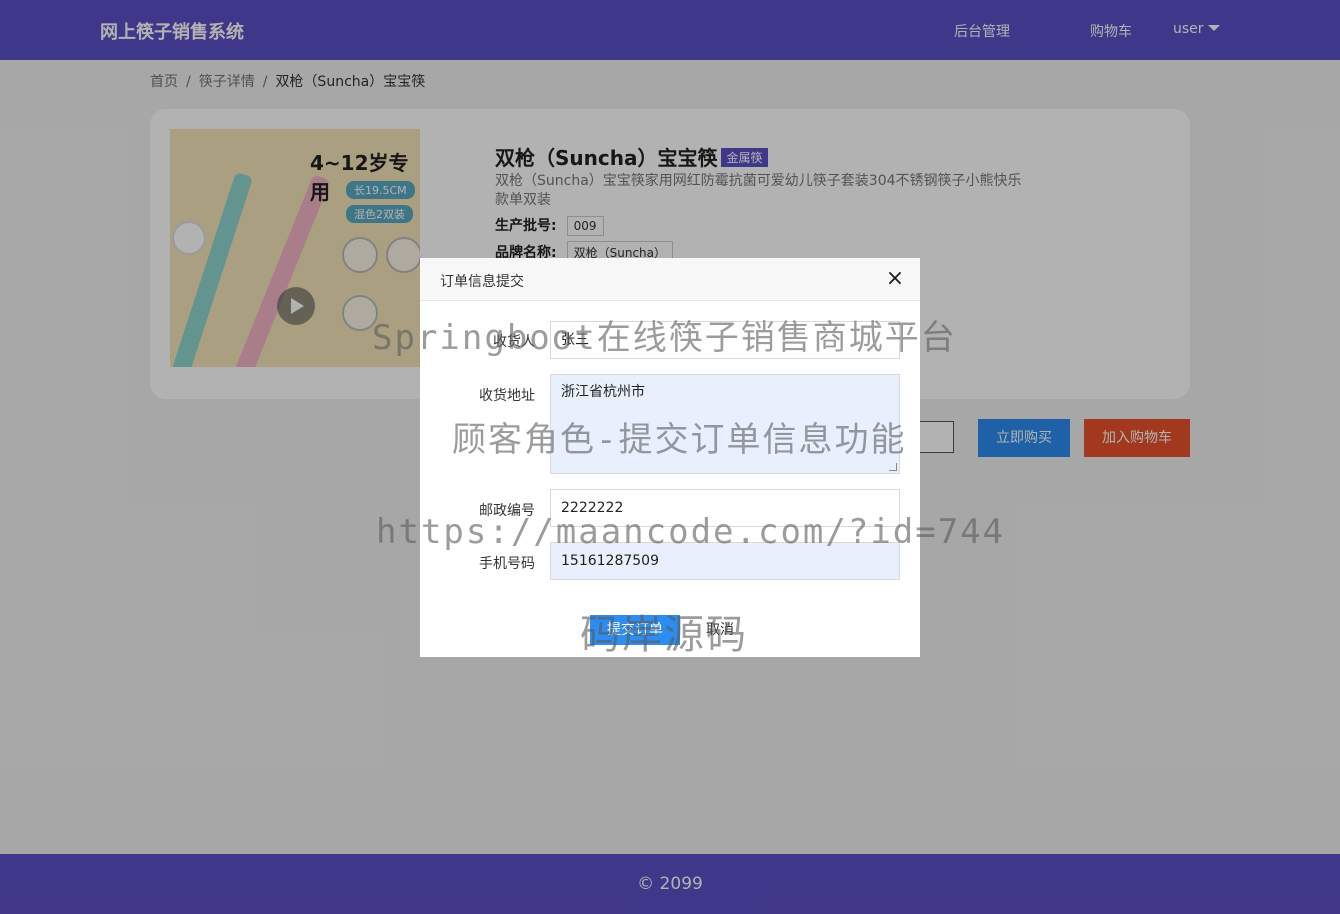 The height and width of the screenshot is (914, 1340). I want to click on watermark-text: Springboot在线筷子销售商城平台, so click(664, 338).